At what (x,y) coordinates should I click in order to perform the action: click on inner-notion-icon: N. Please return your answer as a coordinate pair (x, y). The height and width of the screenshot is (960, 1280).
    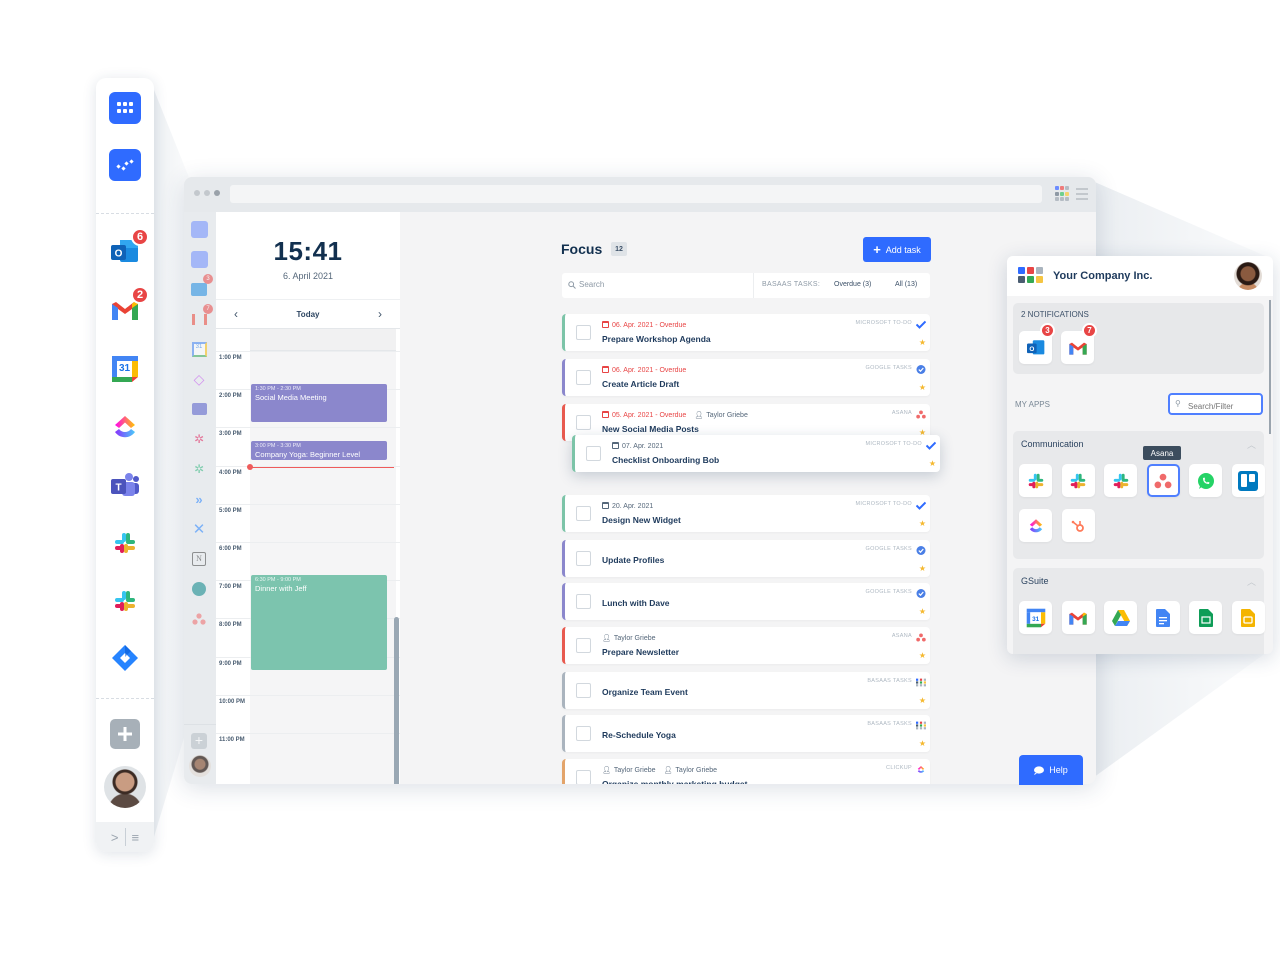
    Looking at the image, I should click on (199, 559).